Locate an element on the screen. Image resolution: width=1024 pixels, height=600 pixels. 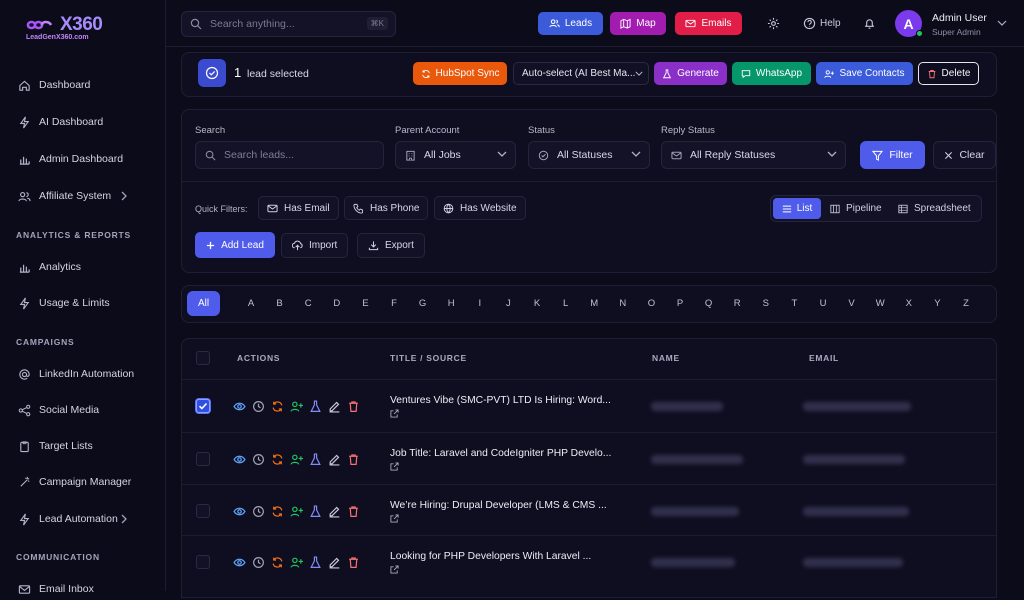
clear-button: Clear is located at coordinates (964, 155).